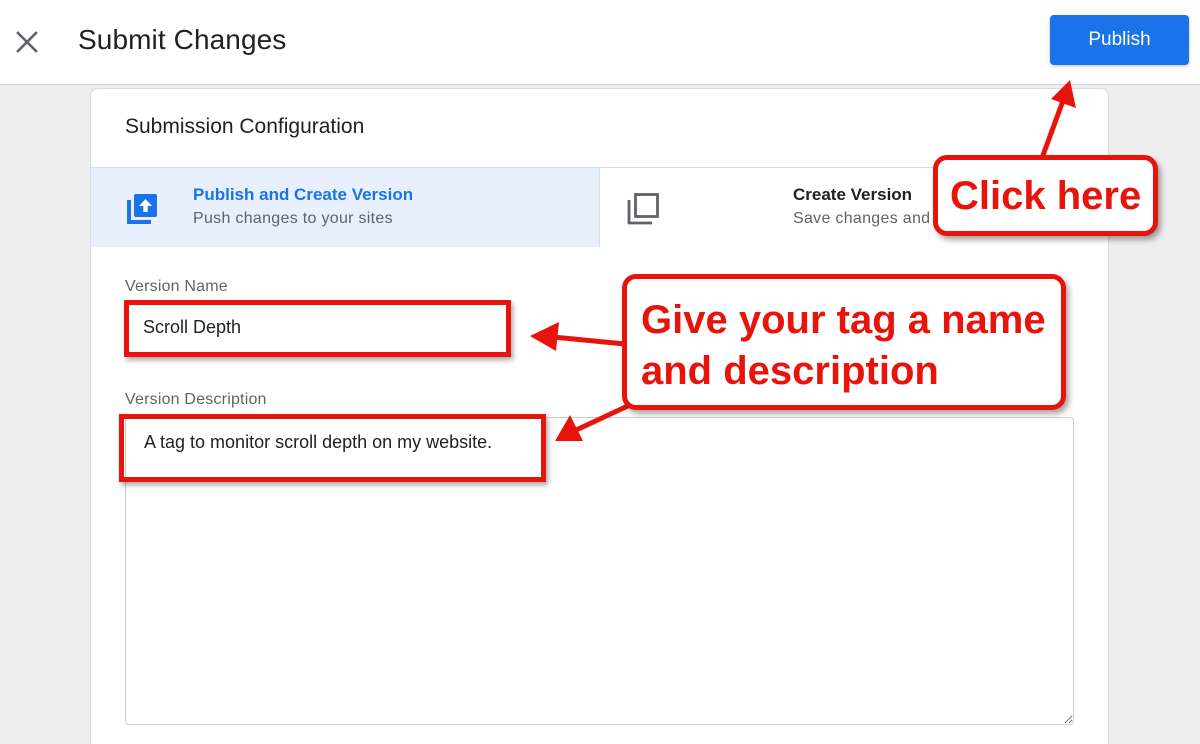 This screenshot has width=1200, height=744. Describe the element at coordinates (315, 327) in the screenshot. I see `version-name-input` at that location.